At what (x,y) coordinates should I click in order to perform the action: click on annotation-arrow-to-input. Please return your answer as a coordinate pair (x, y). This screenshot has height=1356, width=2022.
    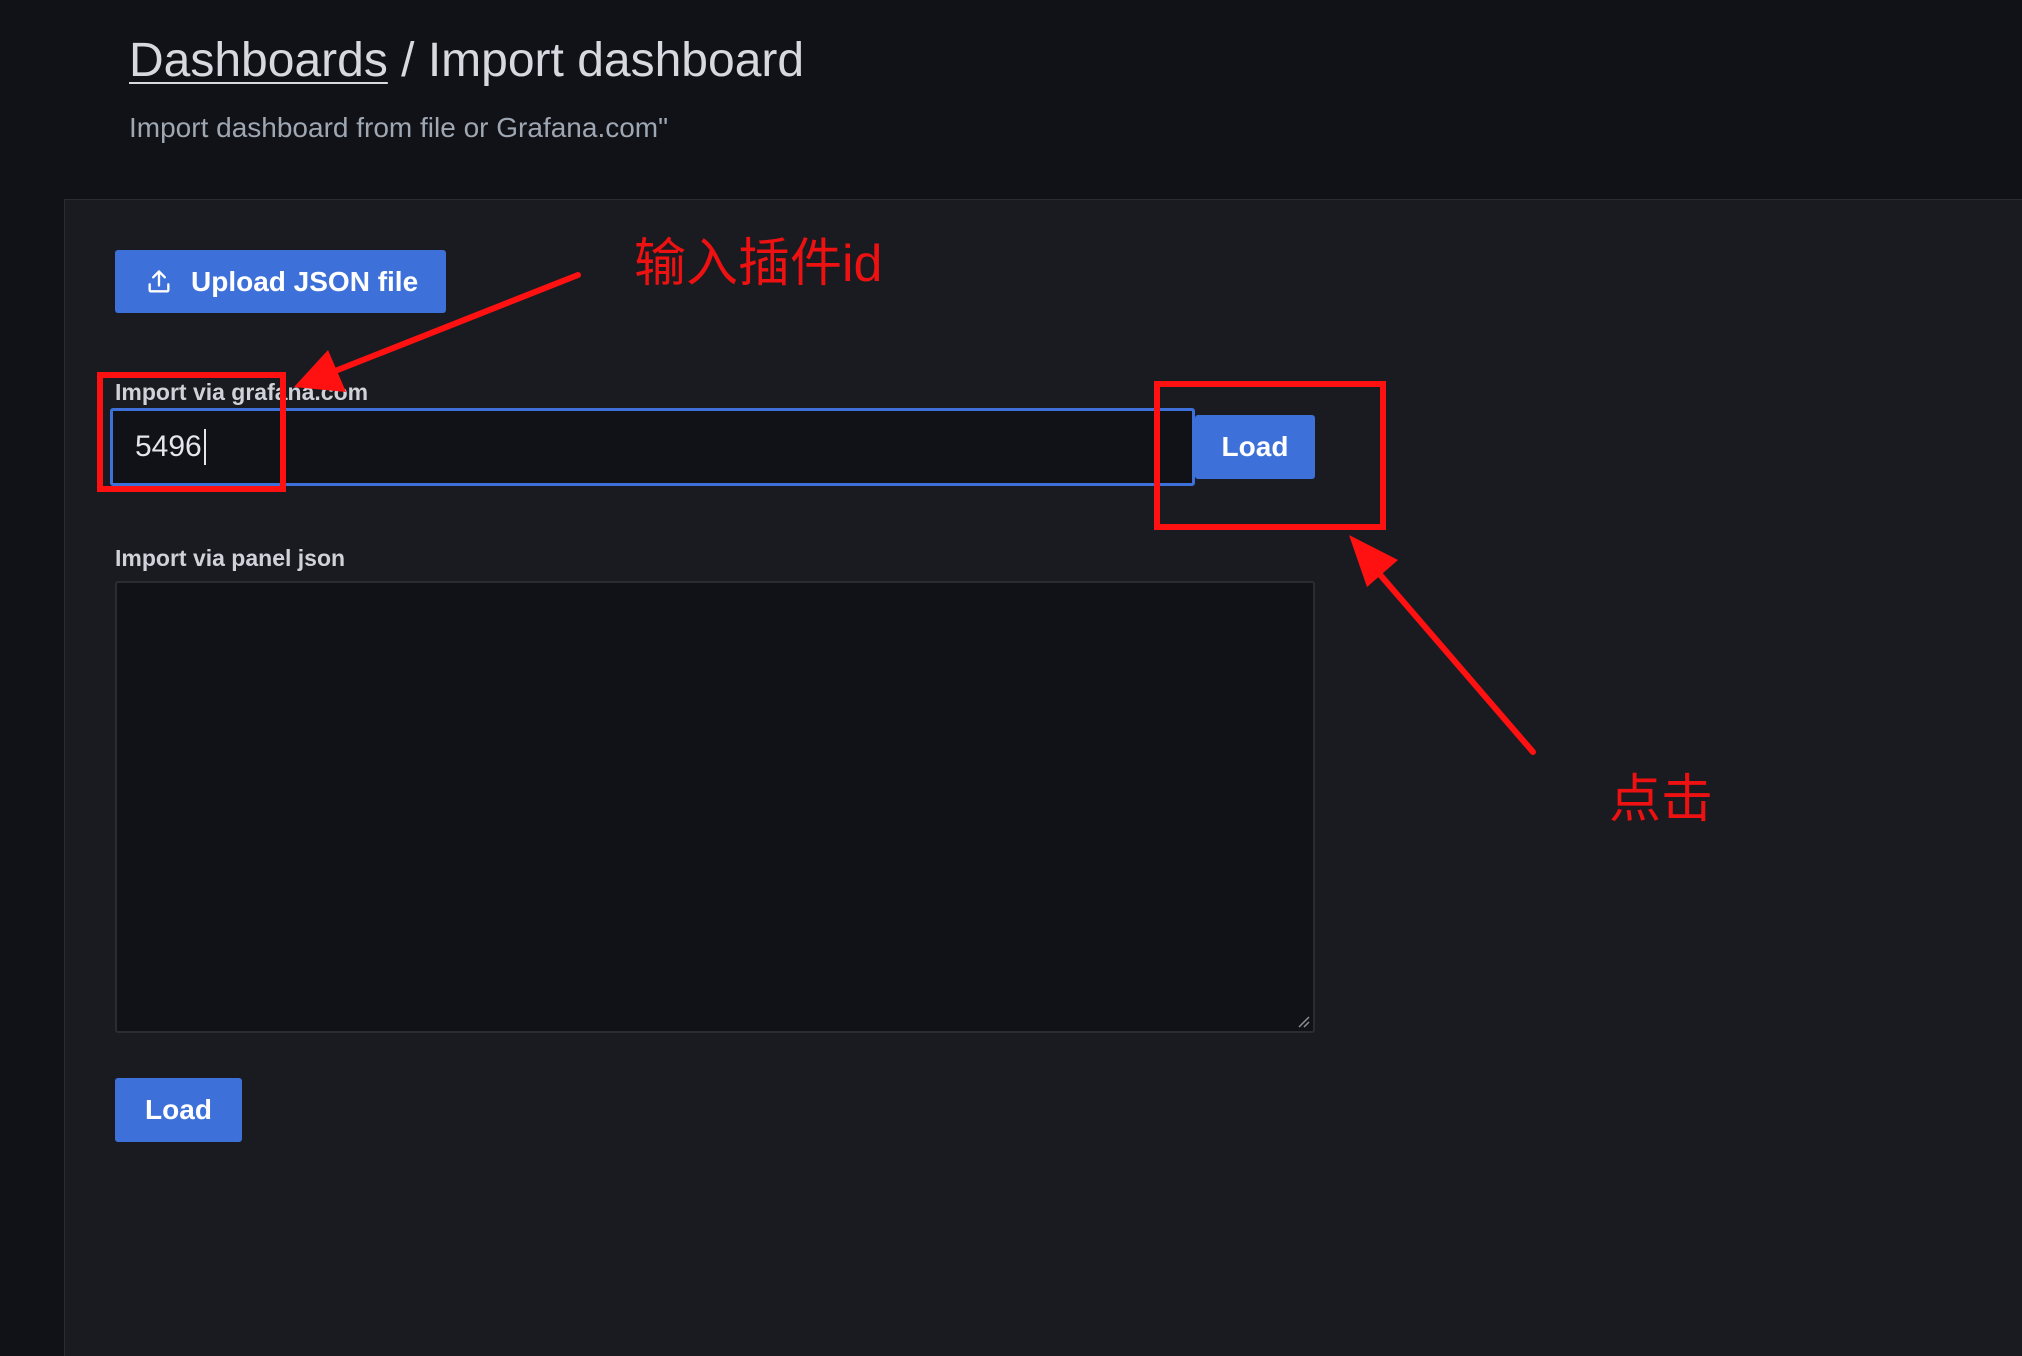
    Looking at the image, I should click on (437, 332).